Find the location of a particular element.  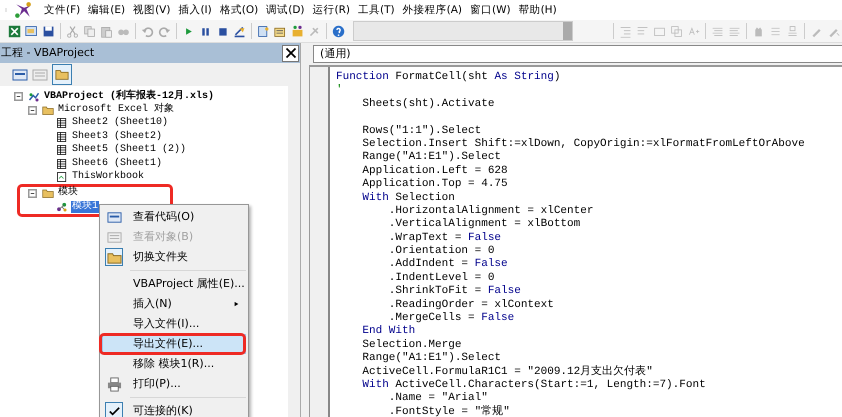

workbook-icon is located at coordinates (62, 177).